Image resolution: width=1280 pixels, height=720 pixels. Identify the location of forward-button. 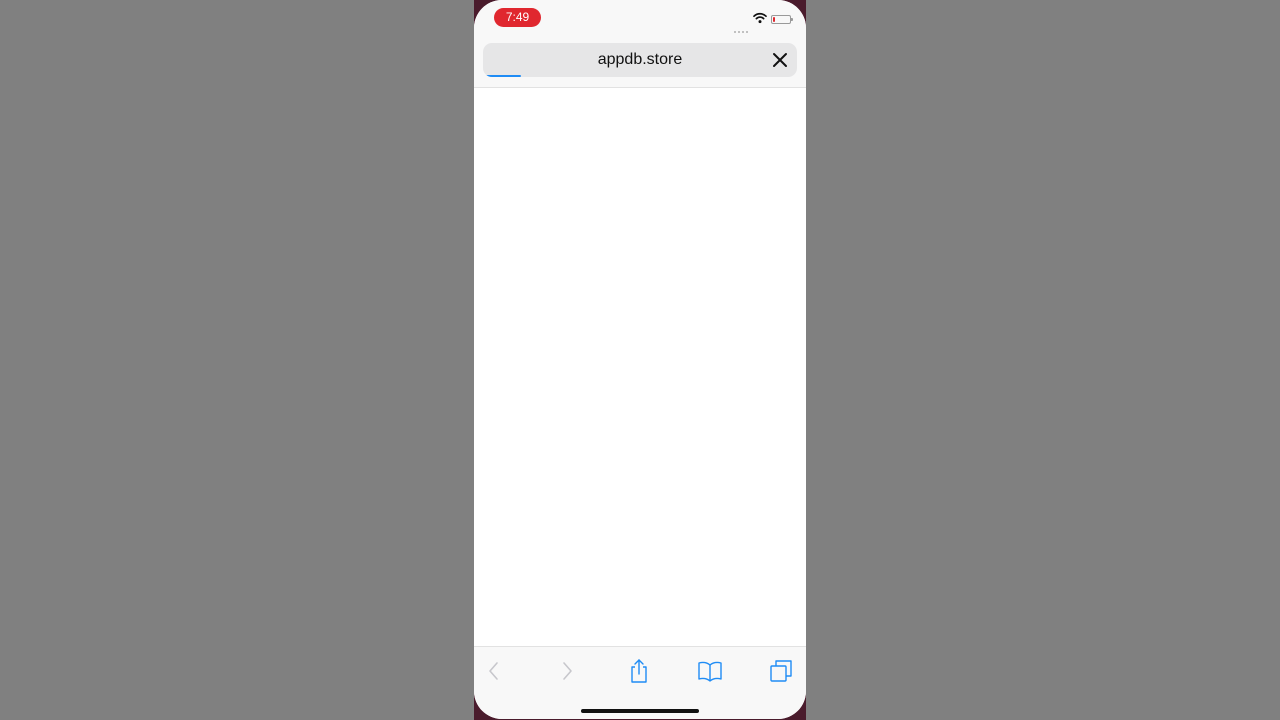
(567, 671).